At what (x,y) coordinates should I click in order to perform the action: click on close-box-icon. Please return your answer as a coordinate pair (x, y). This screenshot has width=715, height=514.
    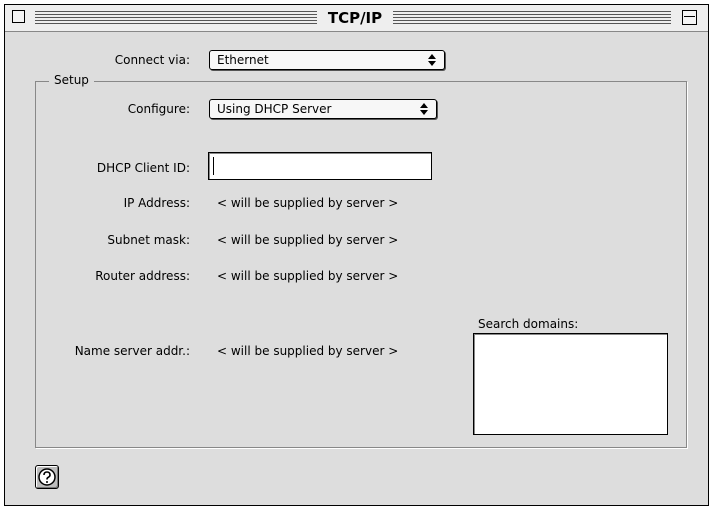
    Looking at the image, I should click on (18, 16).